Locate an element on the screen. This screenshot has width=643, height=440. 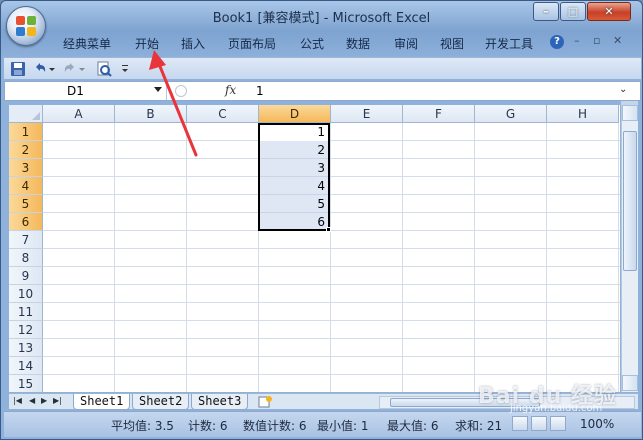
name-box: D1 is located at coordinates (88, 91).